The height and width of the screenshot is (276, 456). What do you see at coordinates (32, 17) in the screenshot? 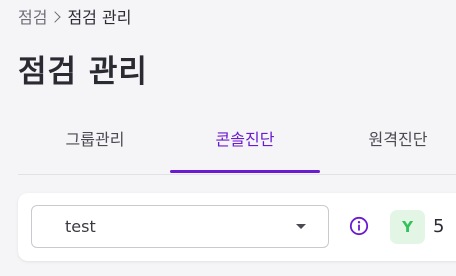
I see `breadcrumb-item-root: 점검` at bounding box center [32, 17].